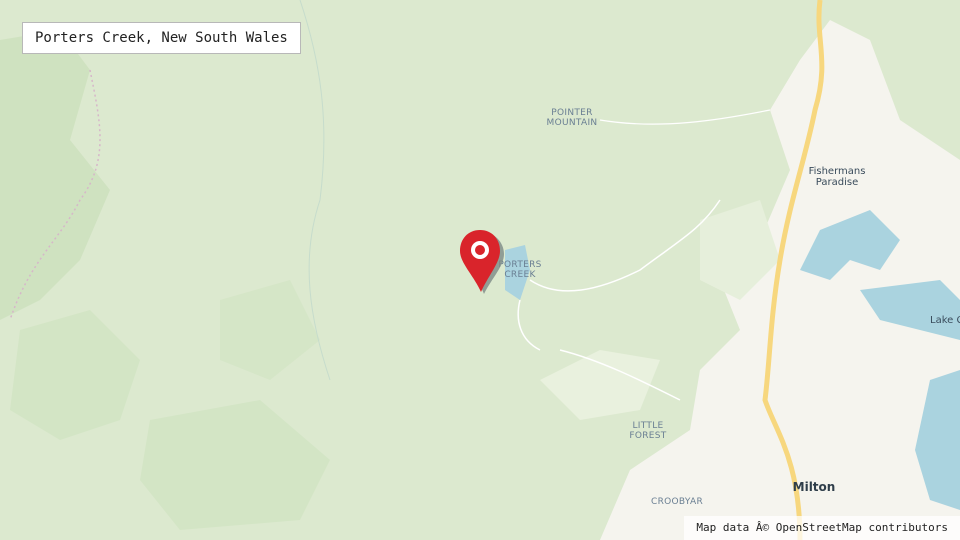 This screenshot has width=960, height=540. I want to click on place-label-croobyar: CROOBYAR, so click(677, 502).